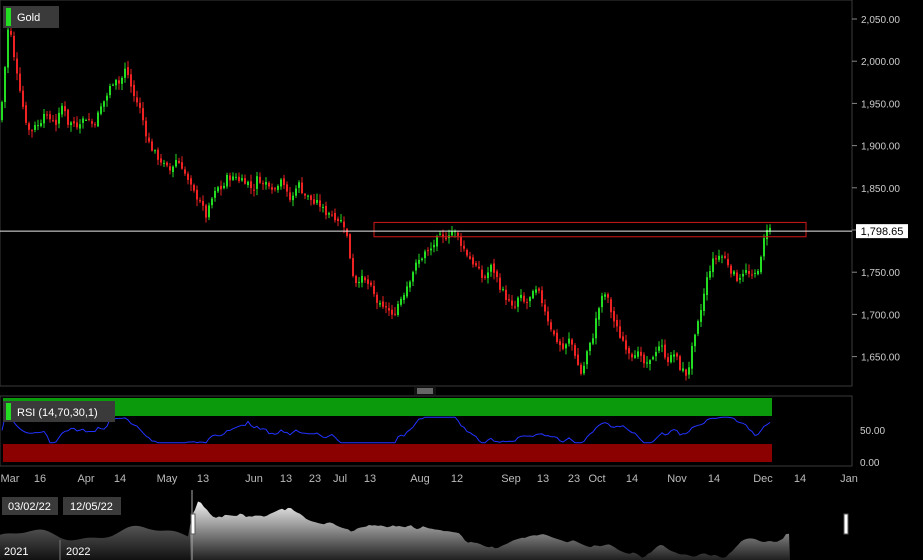  I want to click on x-tick-label: 13, so click(370, 479).